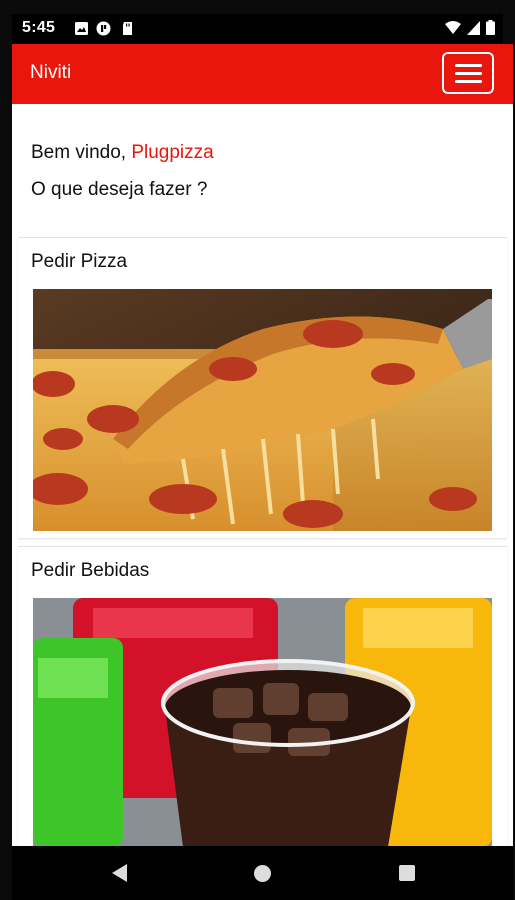  I want to click on navigation-bar, so click(262, 873).